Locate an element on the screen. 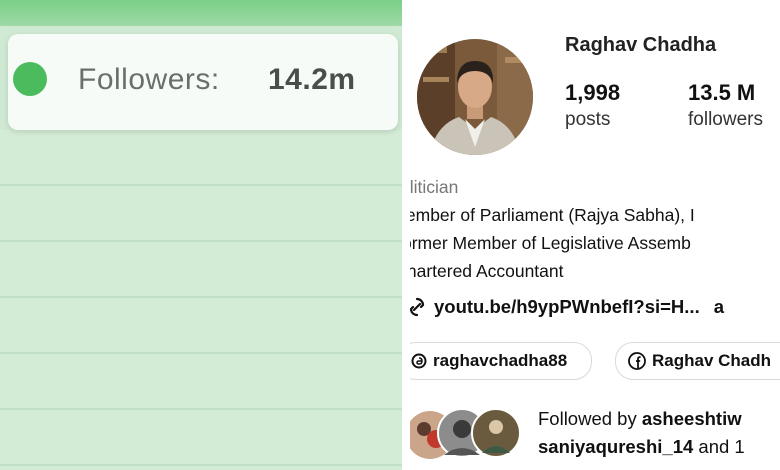  followed-by-line-1: Followed by asheeshtiw is located at coordinates (640, 419).